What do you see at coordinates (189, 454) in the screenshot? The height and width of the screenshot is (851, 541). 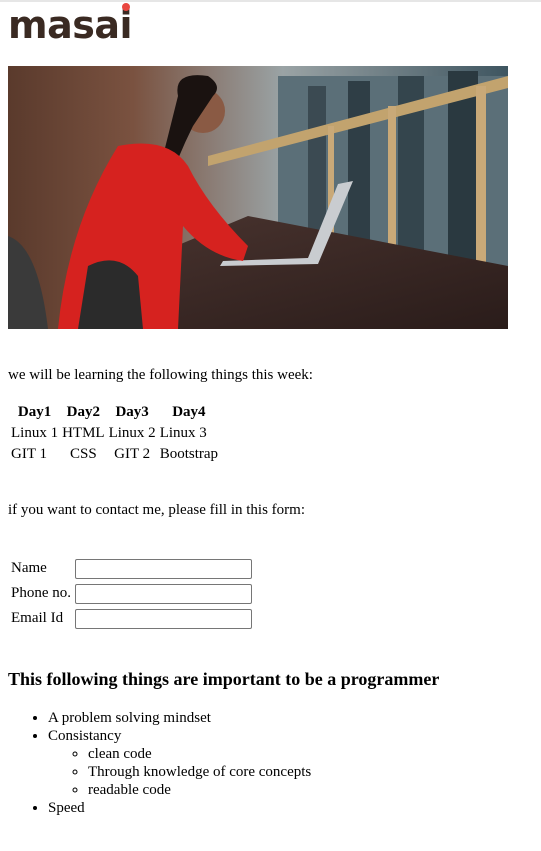 I see `schedule-cell: Bootstrap` at bounding box center [189, 454].